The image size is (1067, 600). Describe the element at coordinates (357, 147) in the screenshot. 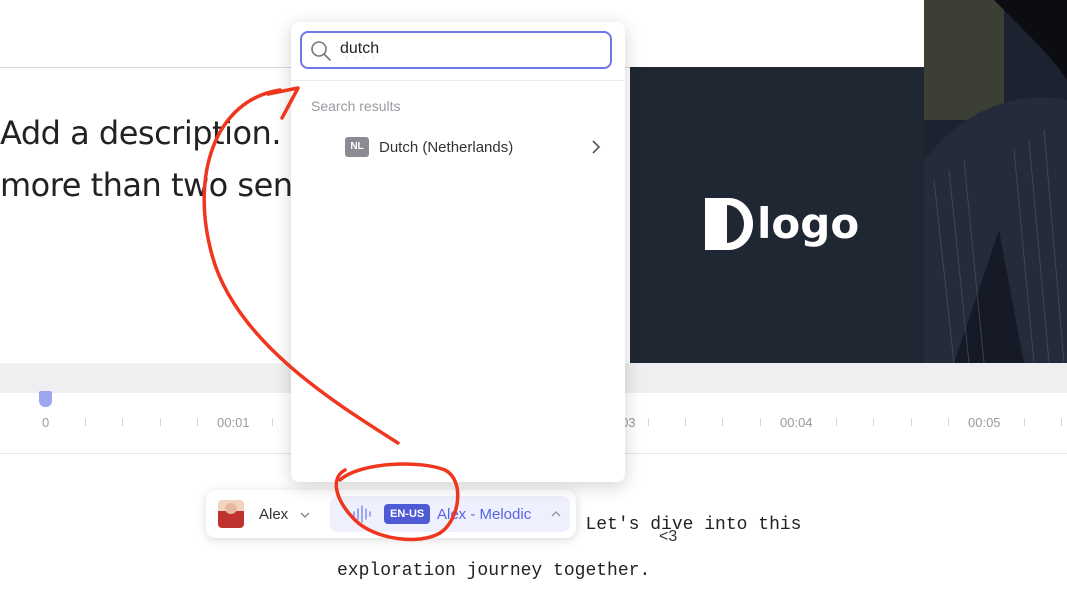

I see `flag-badge: NL` at that location.